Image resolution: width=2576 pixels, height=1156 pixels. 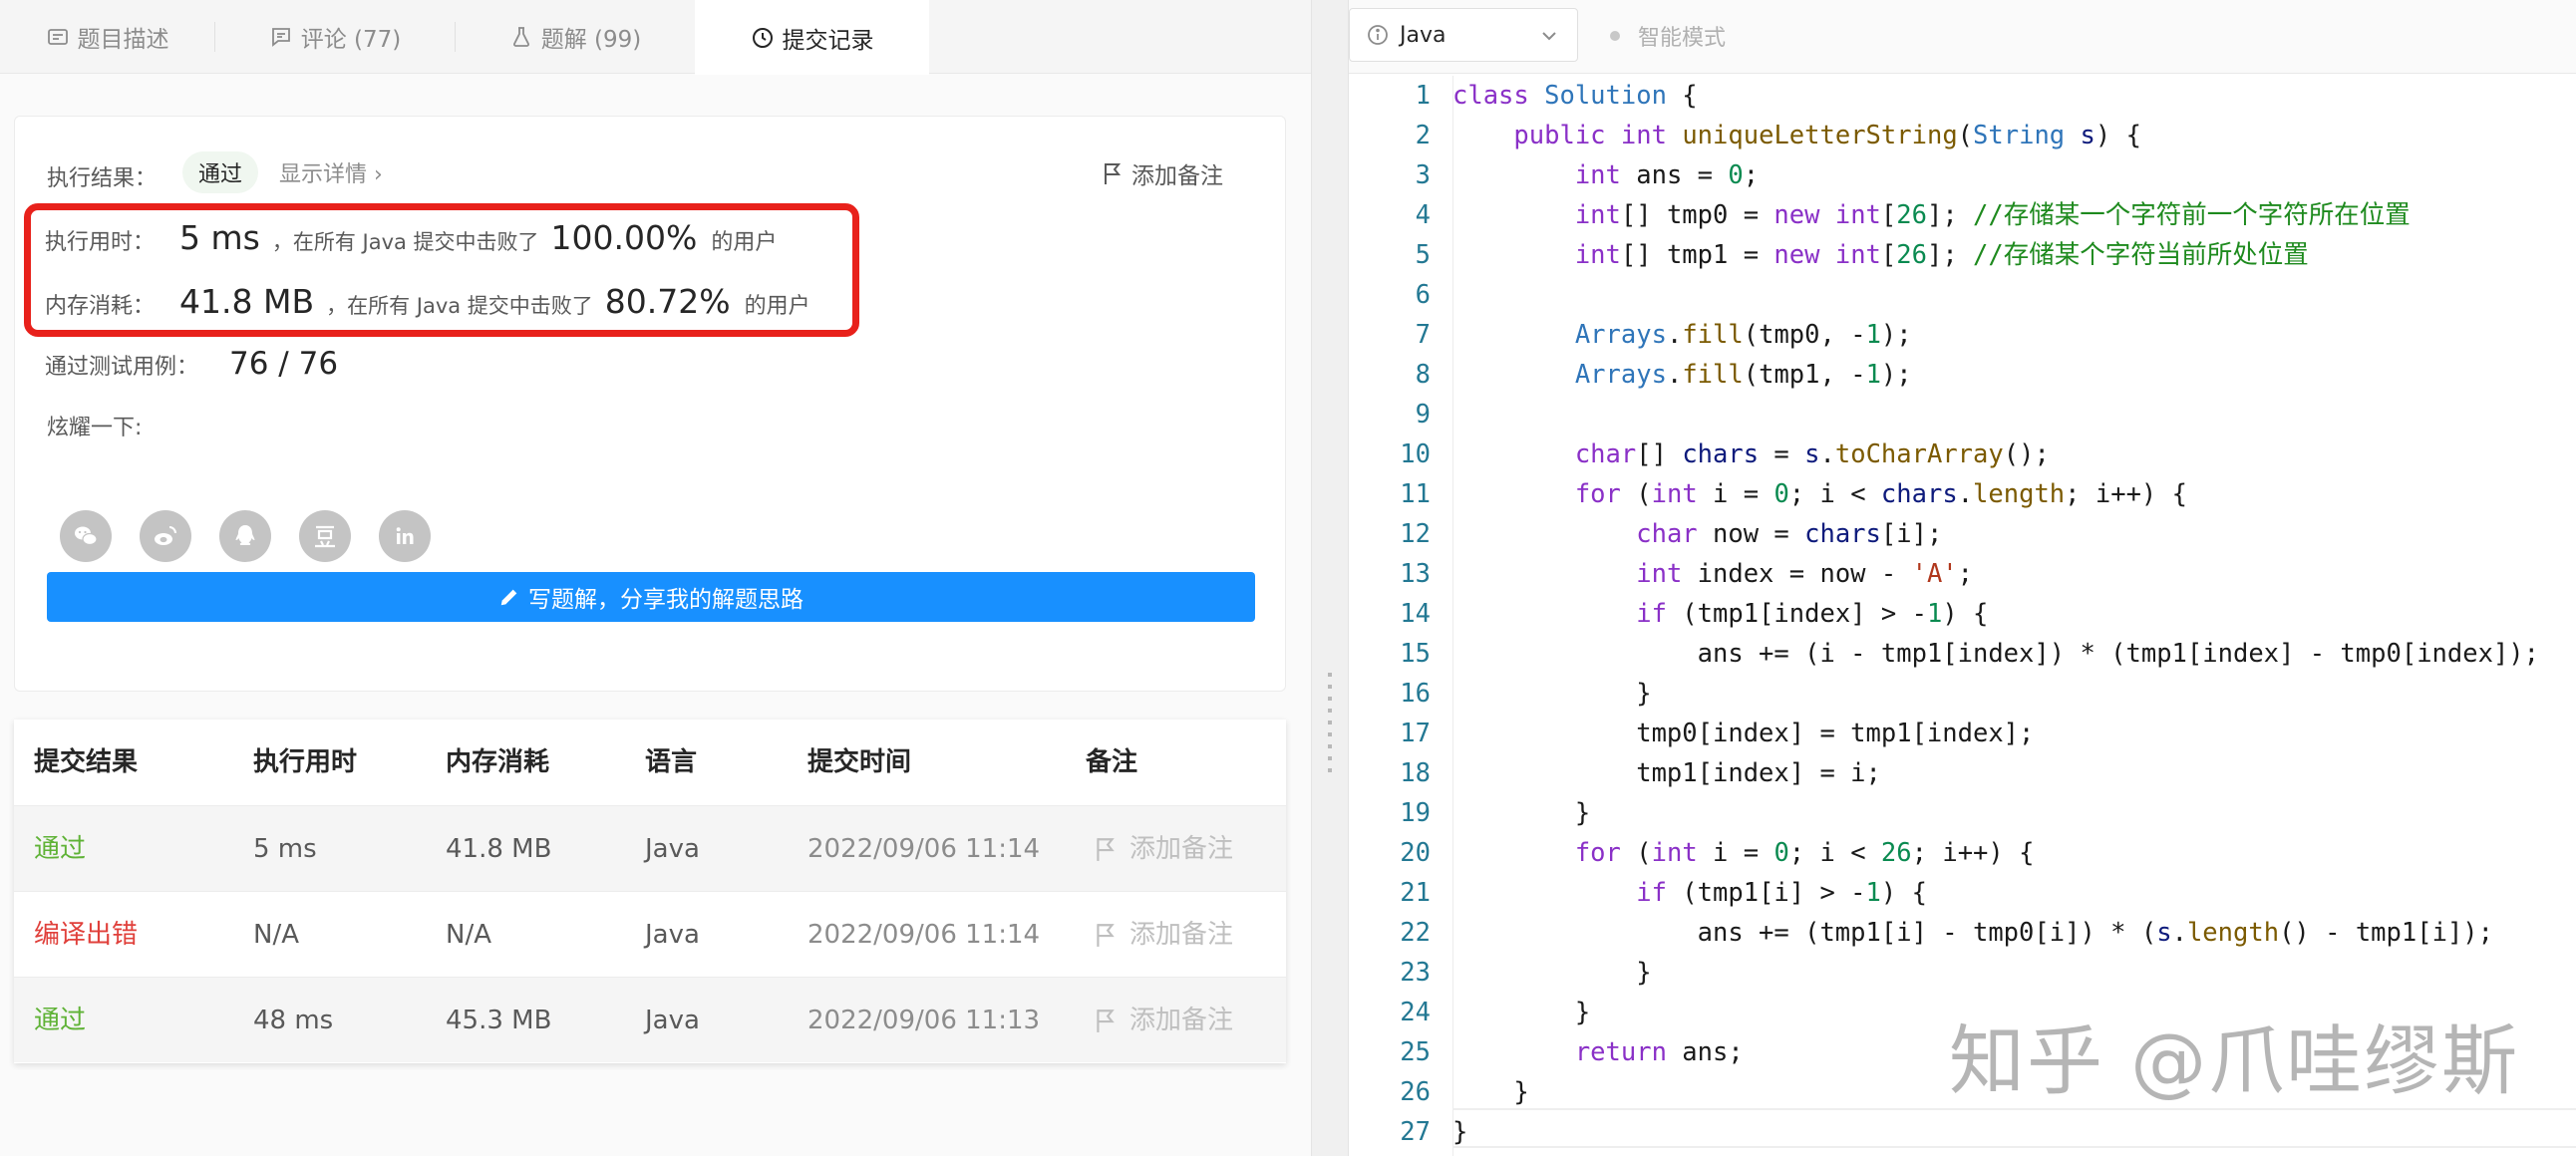 What do you see at coordinates (1423, 175) in the screenshot?
I see `line-number: 3` at bounding box center [1423, 175].